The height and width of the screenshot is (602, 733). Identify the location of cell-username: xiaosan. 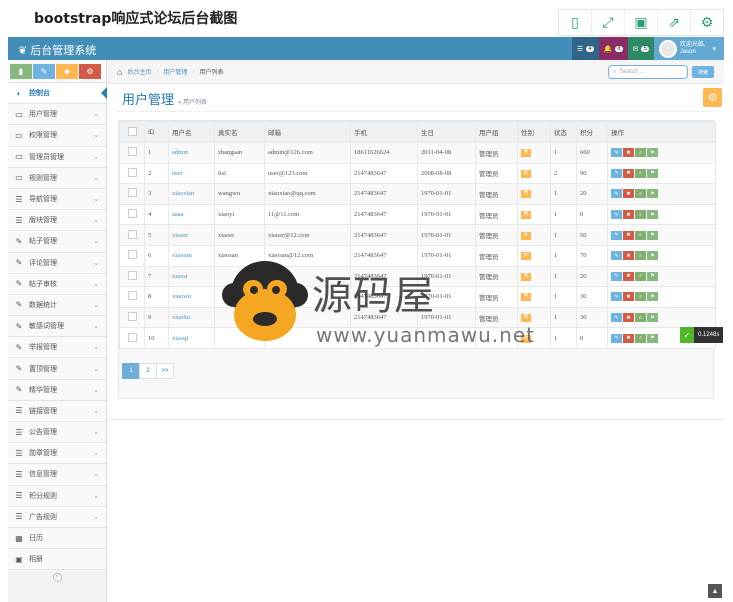
(191, 255).